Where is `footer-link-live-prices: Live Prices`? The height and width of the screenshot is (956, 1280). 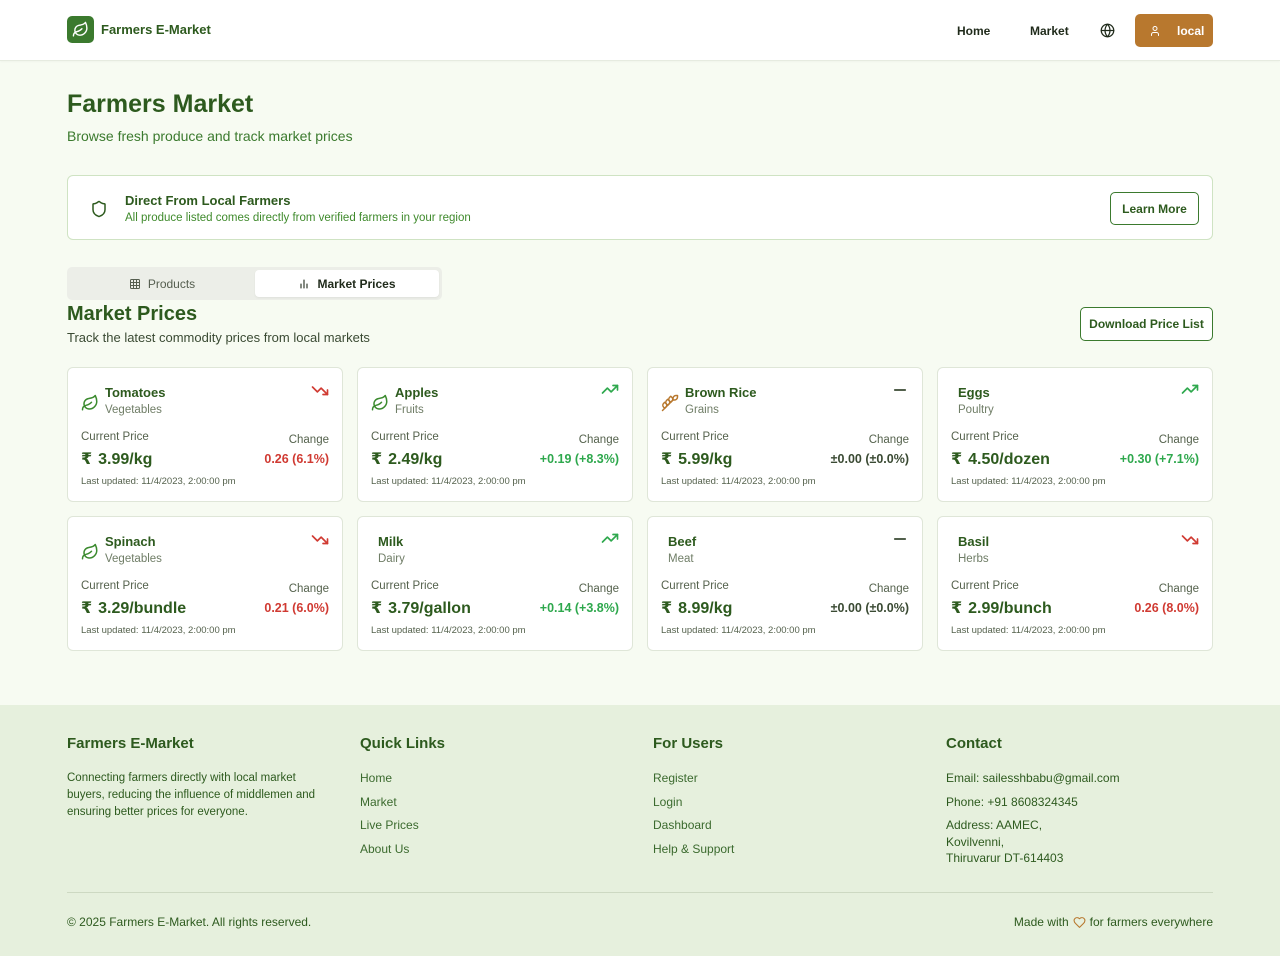 footer-link-live-prices: Live Prices is located at coordinates (402, 829).